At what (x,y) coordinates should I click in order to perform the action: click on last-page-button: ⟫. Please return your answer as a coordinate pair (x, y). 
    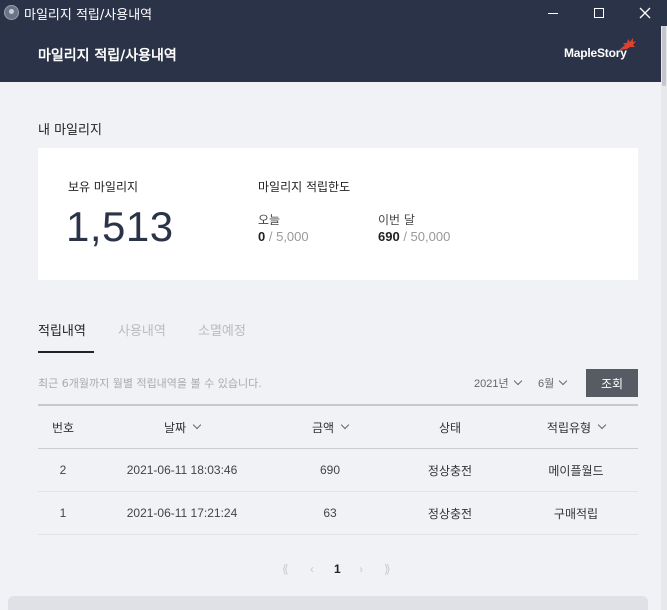
    Looking at the image, I should click on (387, 569).